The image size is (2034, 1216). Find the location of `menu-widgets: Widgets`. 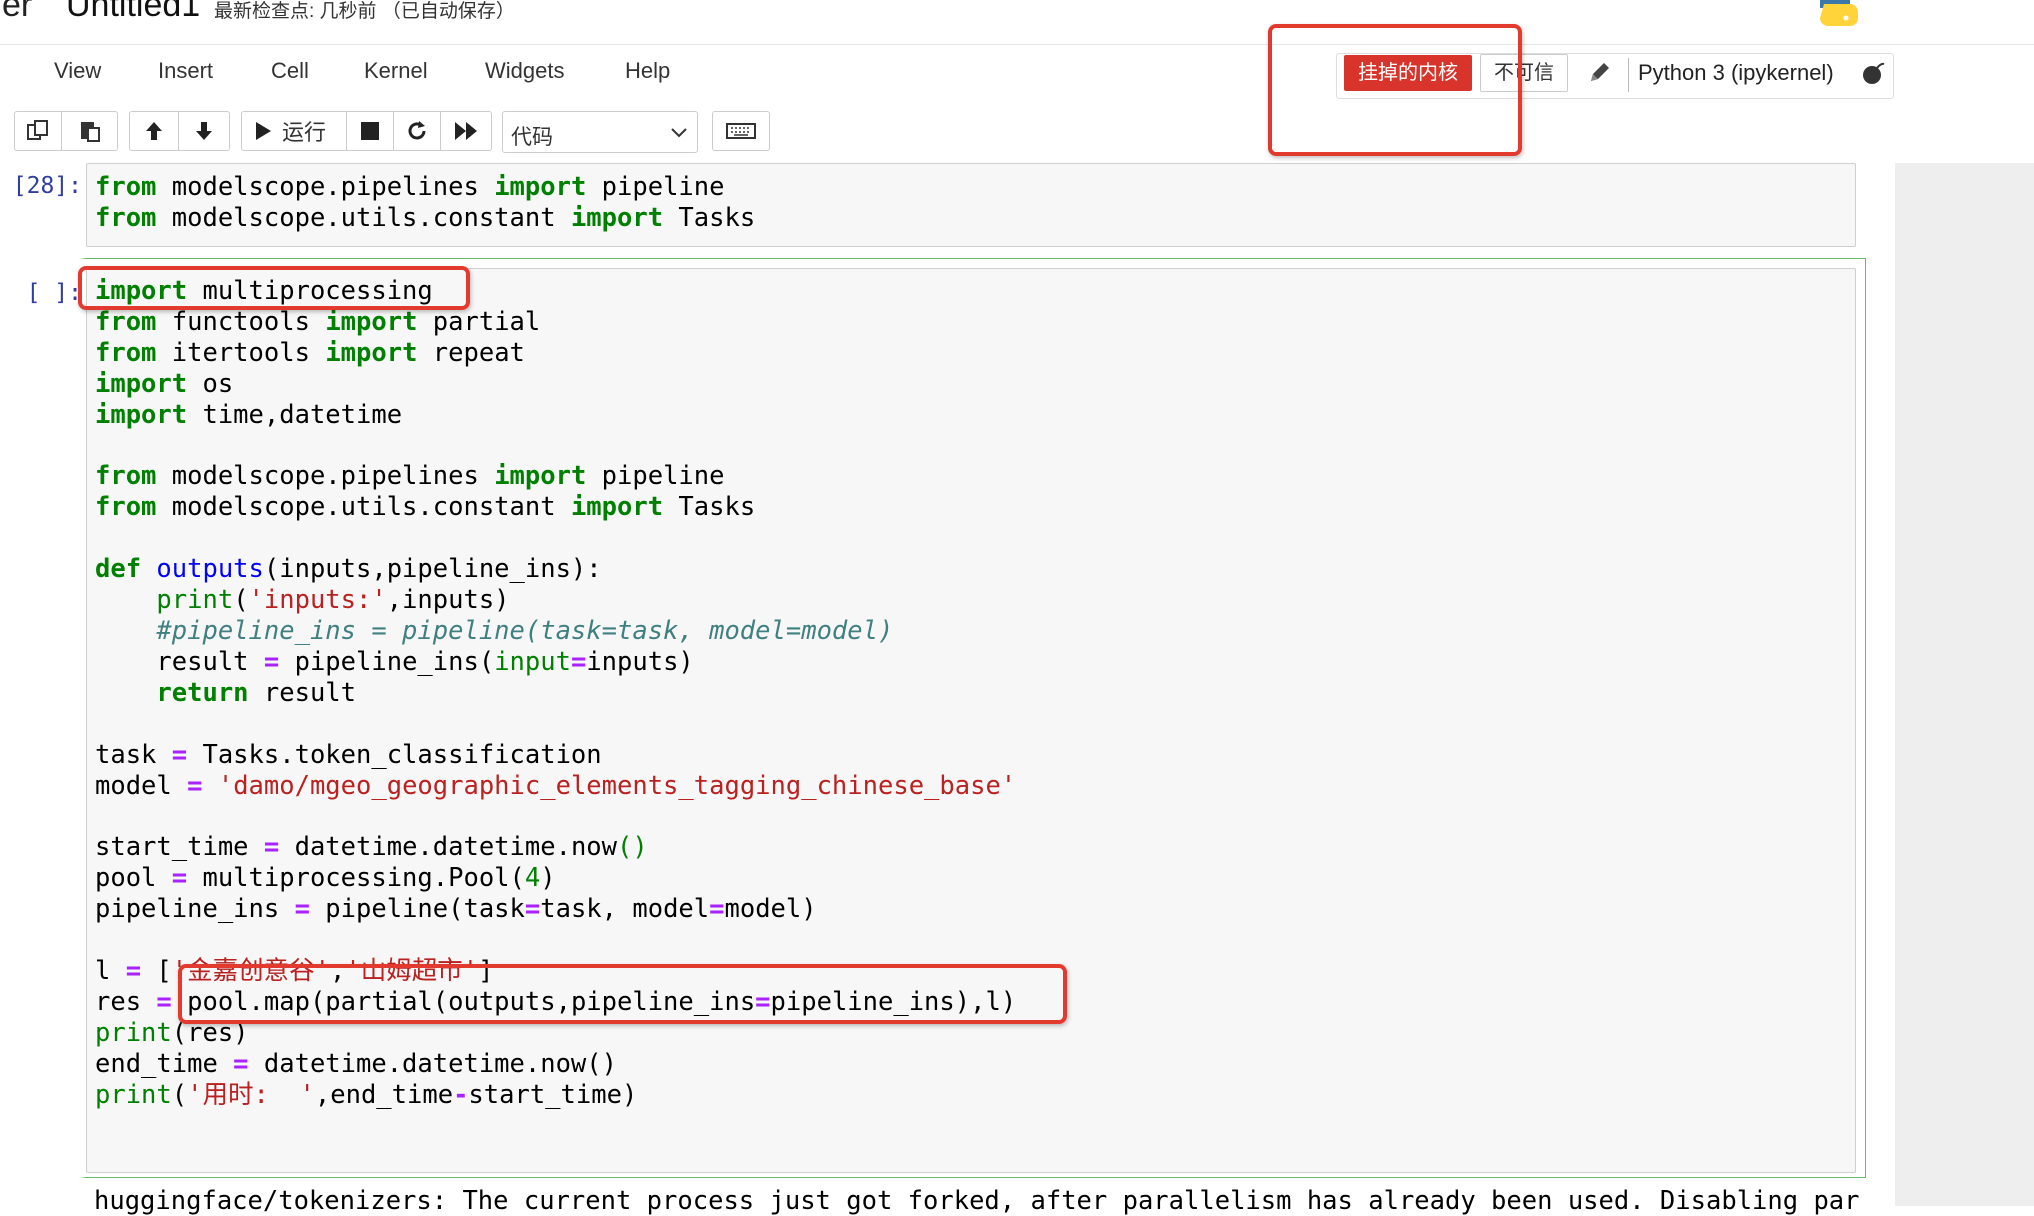

menu-widgets: Widgets is located at coordinates (524, 71).